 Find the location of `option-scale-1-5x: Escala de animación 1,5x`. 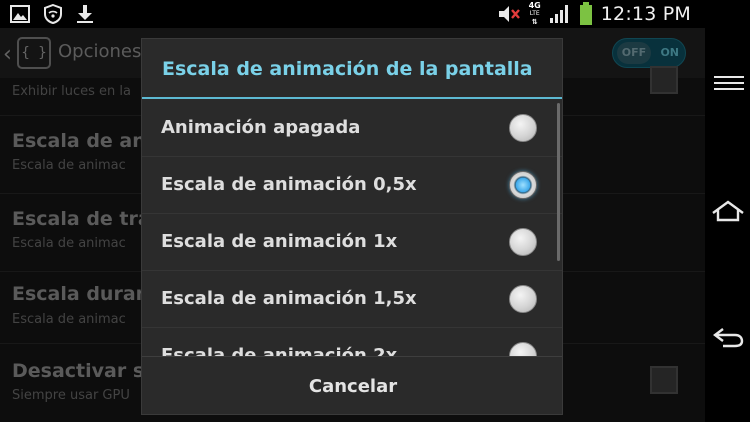

option-scale-1-5x: Escala de animación 1,5x is located at coordinates (352, 299).